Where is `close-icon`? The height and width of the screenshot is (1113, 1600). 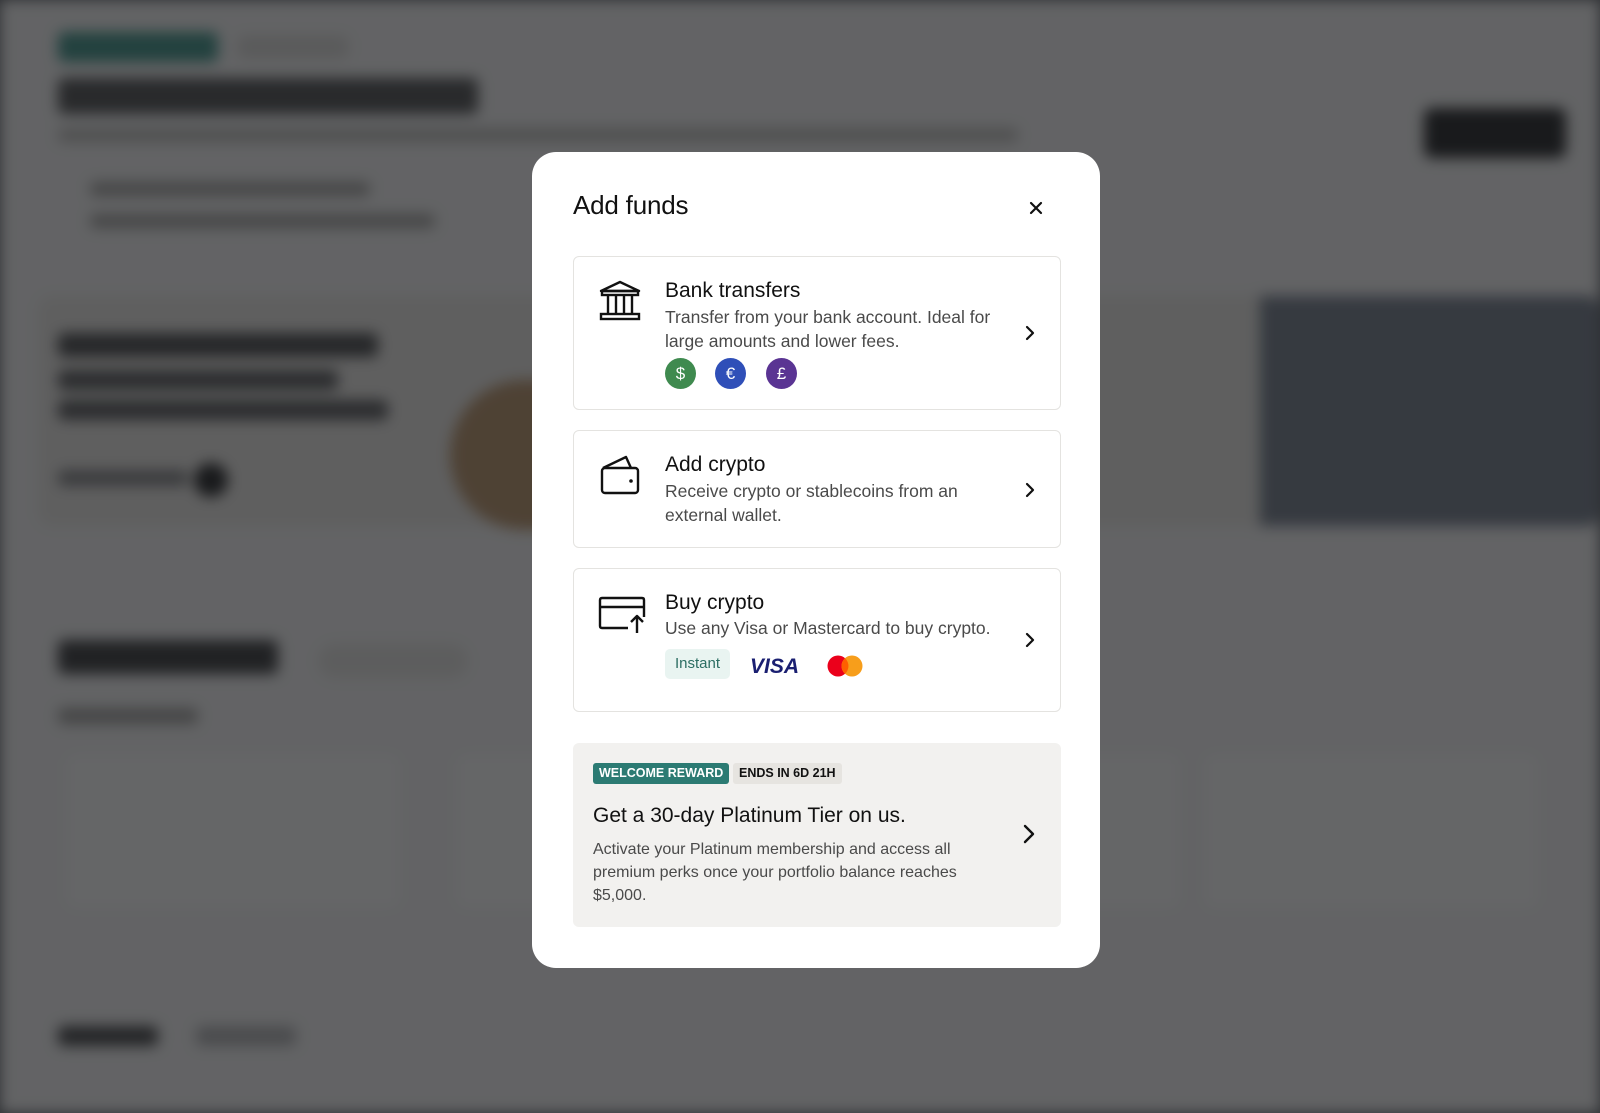
close-icon is located at coordinates (1036, 208).